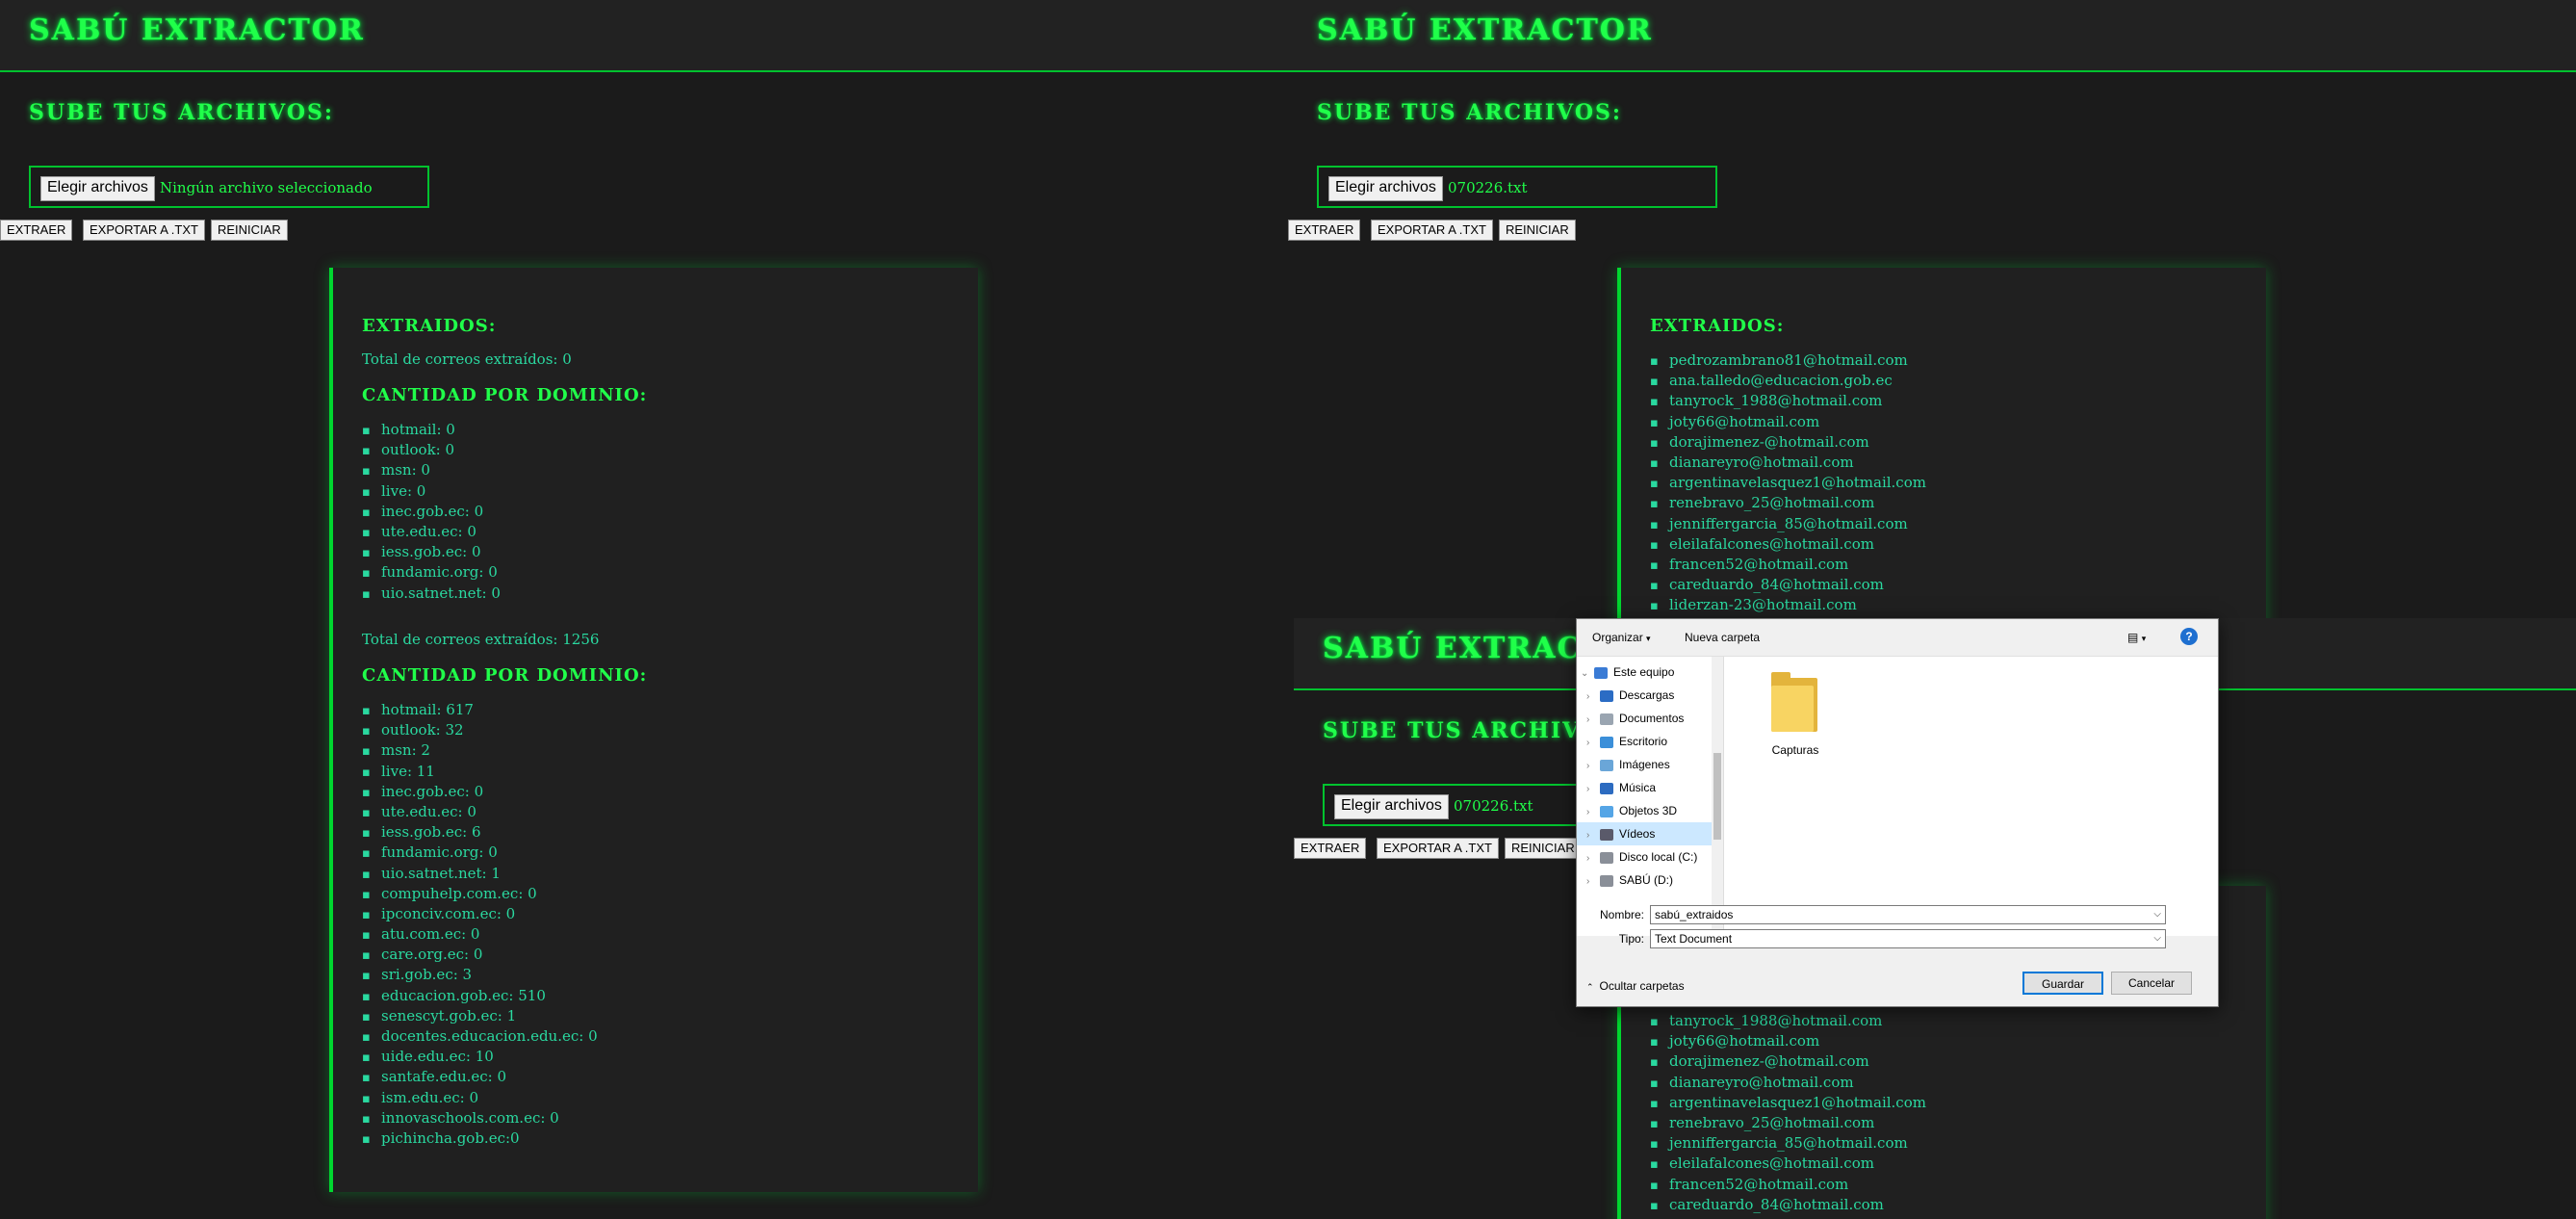  I want to click on list-item: hotmail: 0, so click(432, 430).